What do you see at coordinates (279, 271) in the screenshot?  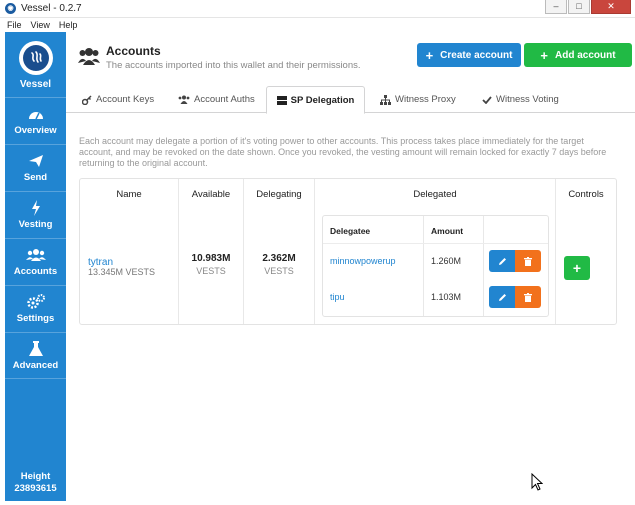 I see `delegating-unit: VESTS` at bounding box center [279, 271].